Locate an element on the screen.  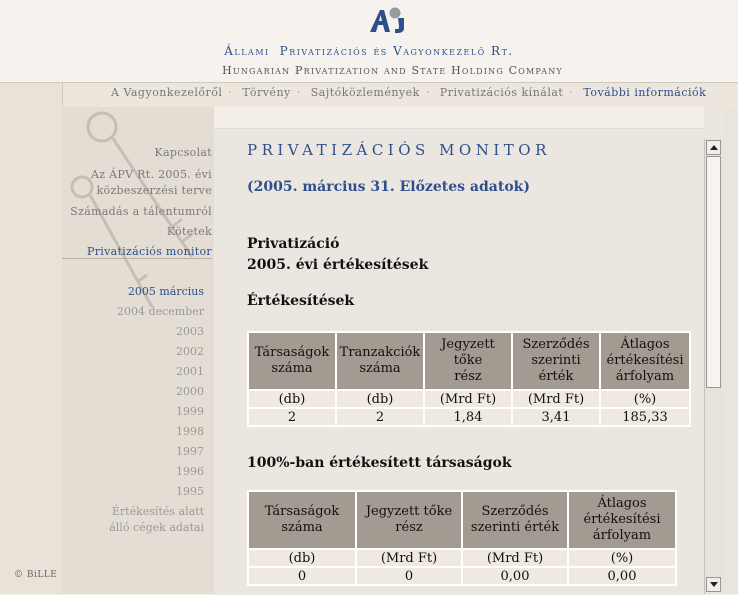
scrollbar-thumb is located at coordinates (713, 272).